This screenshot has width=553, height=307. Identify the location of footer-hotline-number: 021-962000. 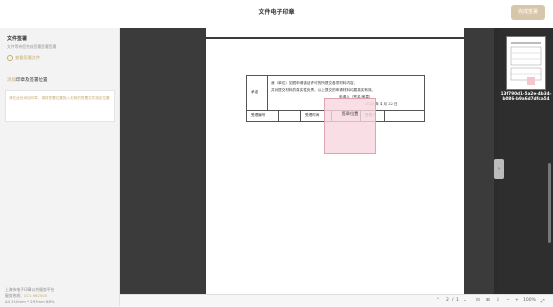
(35, 295).